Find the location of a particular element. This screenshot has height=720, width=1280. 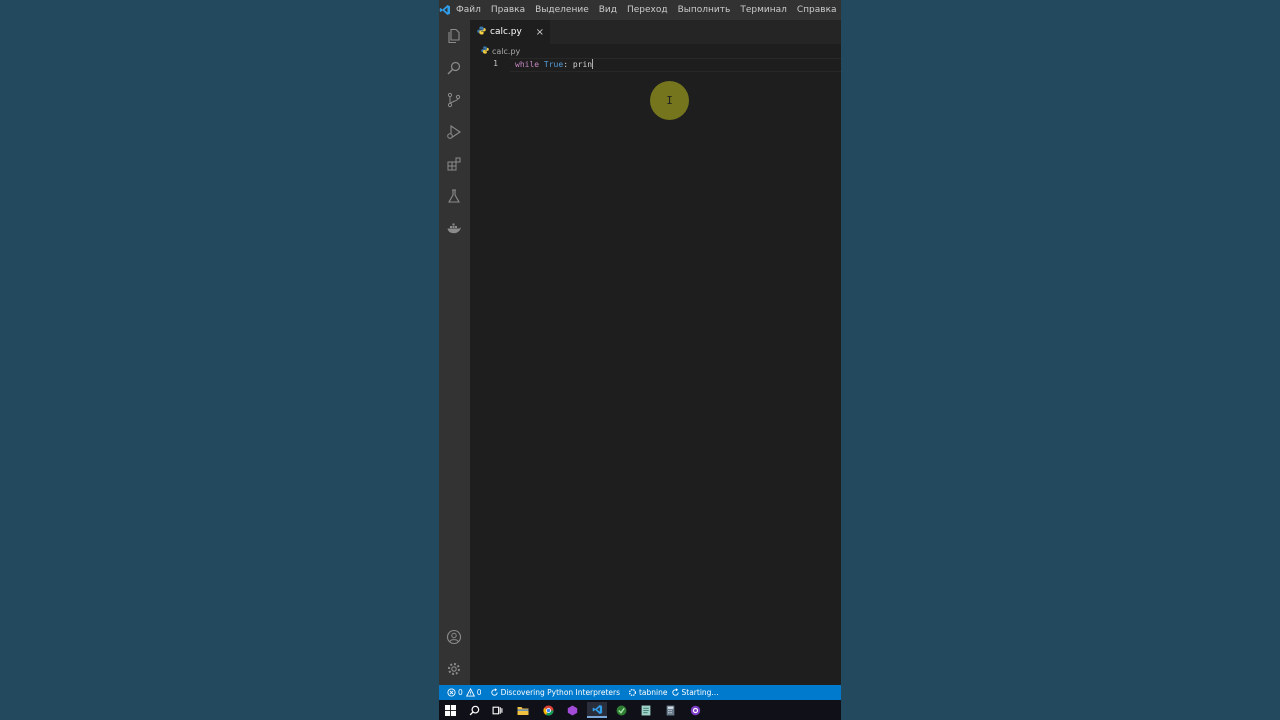

tabnine-icon is located at coordinates (632, 692).